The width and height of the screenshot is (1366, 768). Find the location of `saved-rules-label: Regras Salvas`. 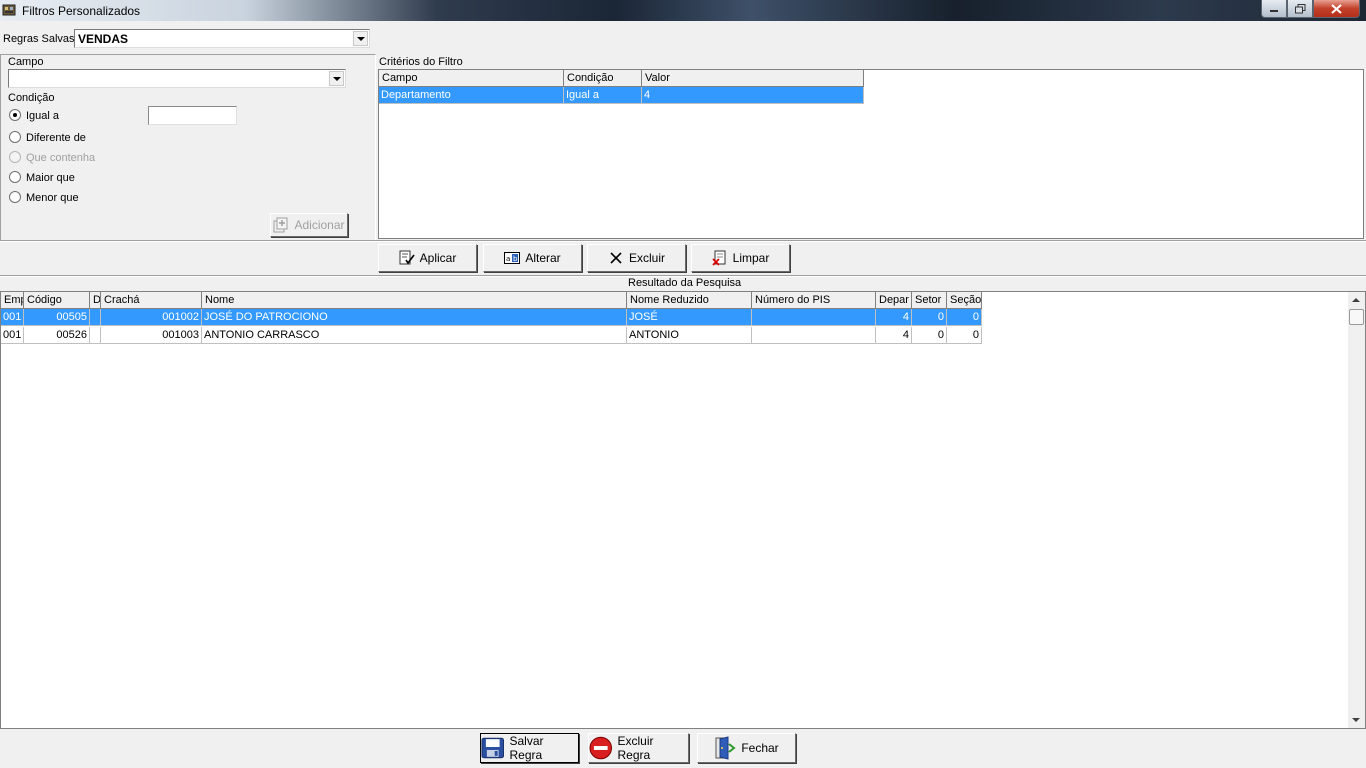

saved-rules-label: Regras Salvas is located at coordinates (39, 39).